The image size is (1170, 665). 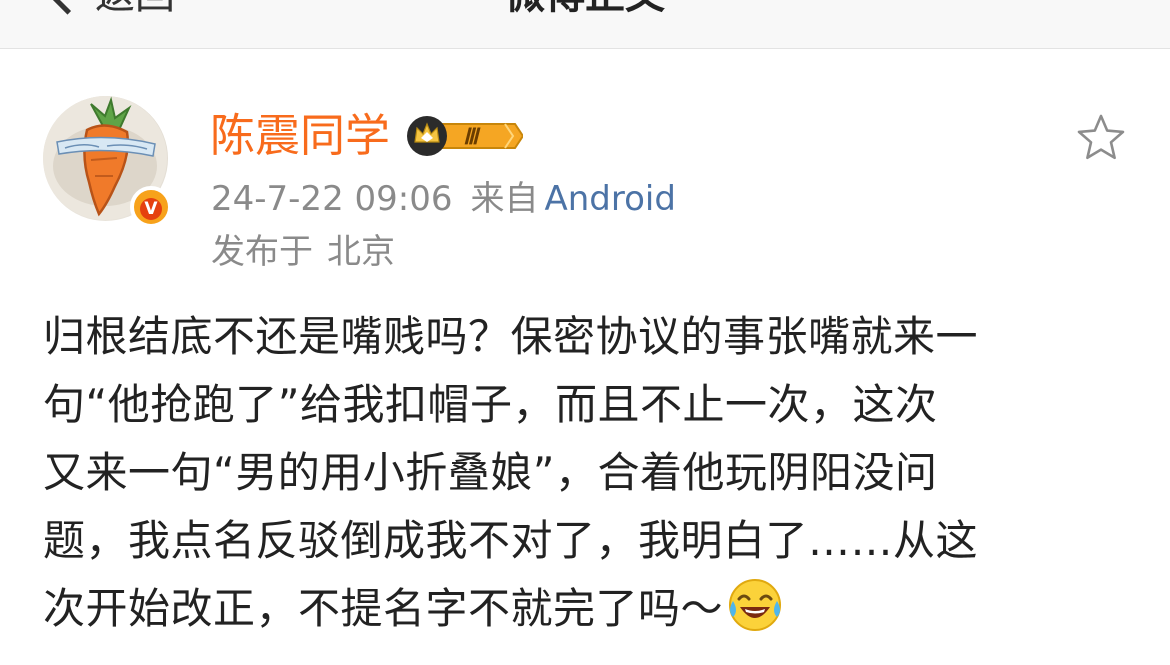 What do you see at coordinates (1101, 138) in the screenshot?
I see `star-outline-icon` at bounding box center [1101, 138].